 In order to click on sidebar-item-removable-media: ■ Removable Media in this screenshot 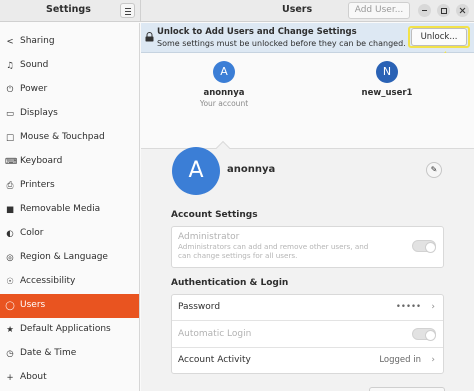, I will do `click(69, 210)`.